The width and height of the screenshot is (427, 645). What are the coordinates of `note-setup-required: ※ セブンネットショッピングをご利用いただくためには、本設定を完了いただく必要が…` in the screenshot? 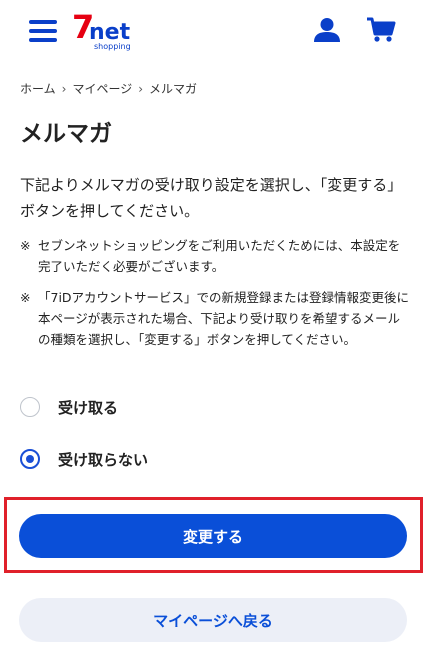 It's located at (216, 256).